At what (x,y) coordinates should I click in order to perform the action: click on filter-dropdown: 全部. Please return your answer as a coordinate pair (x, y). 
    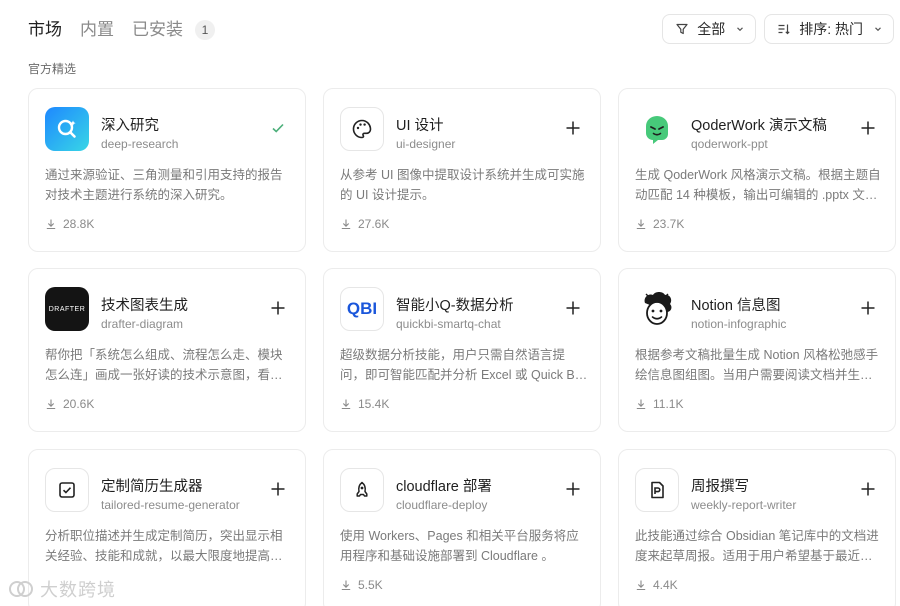
    Looking at the image, I should click on (709, 29).